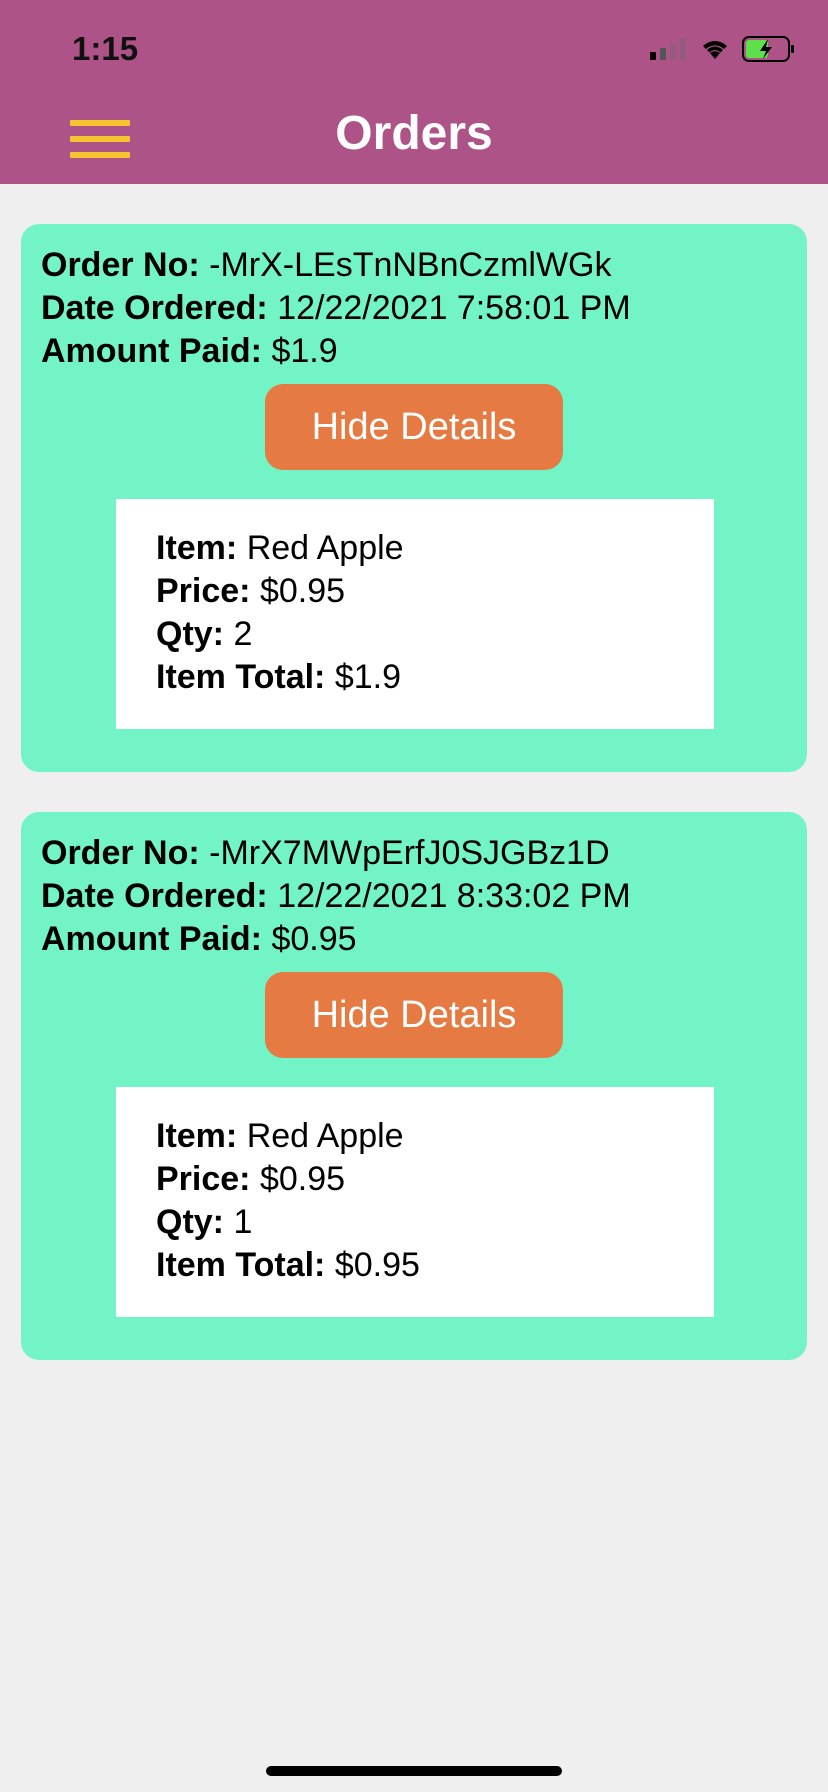  What do you see at coordinates (414, 1771) in the screenshot?
I see `home-indicator` at bounding box center [414, 1771].